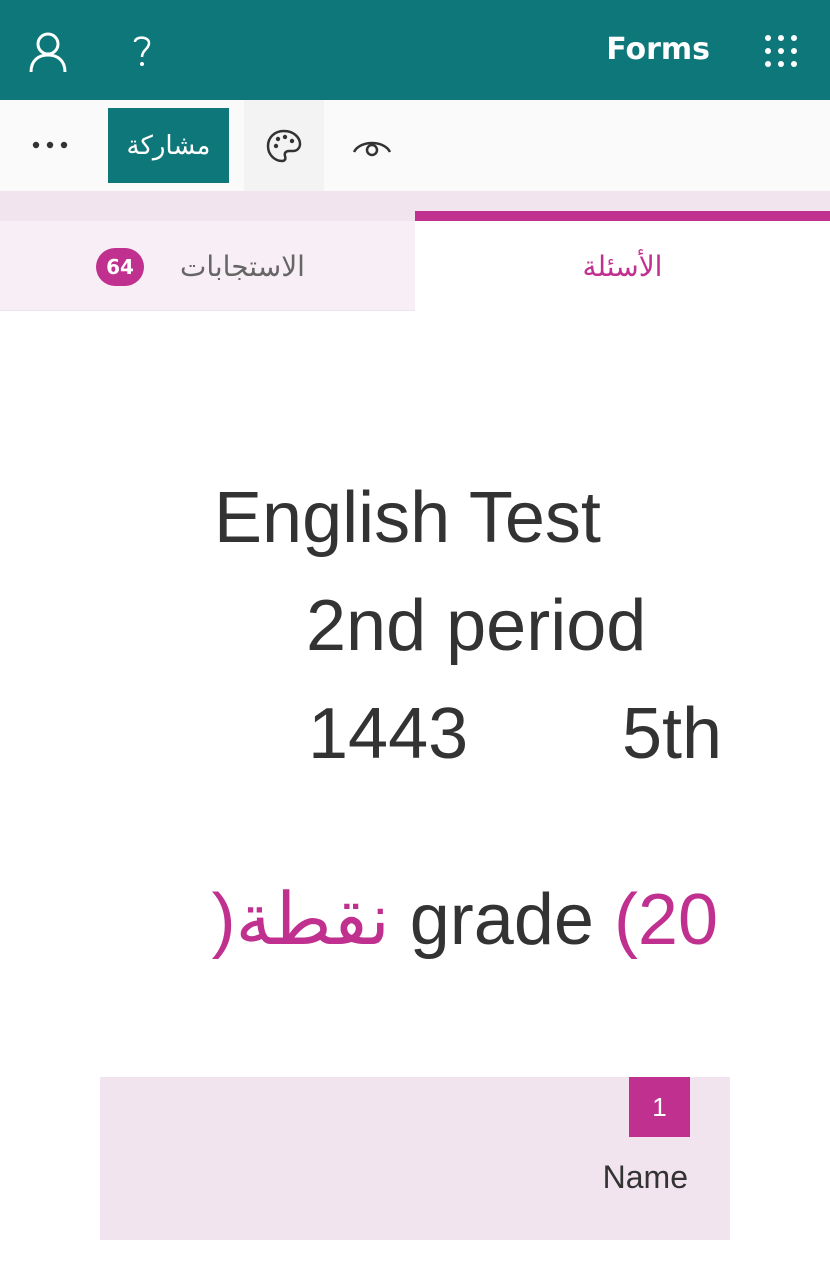 The image size is (830, 1280). I want to click on profile-button, so click(48, 52).